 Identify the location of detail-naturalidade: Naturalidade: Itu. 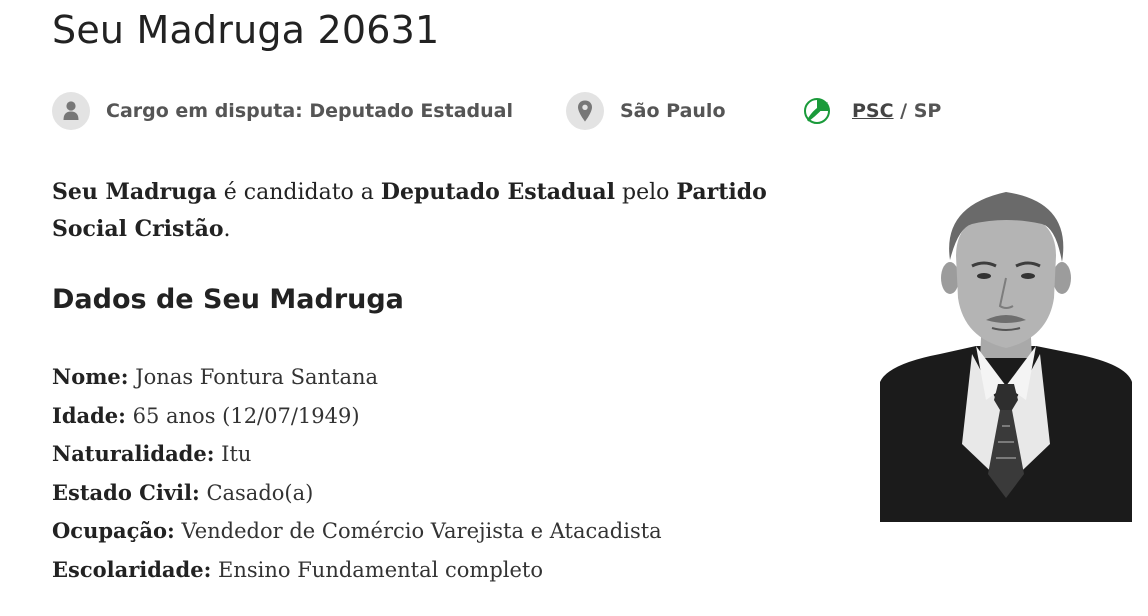
(357, 454).